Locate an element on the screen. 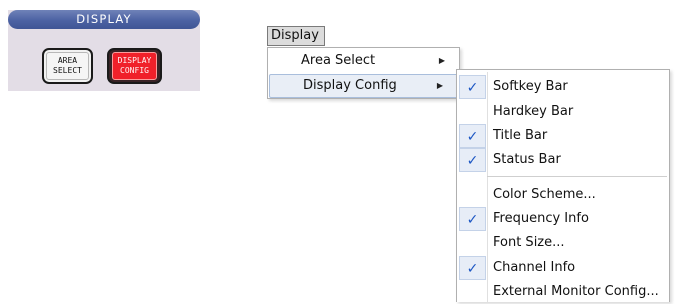 This screenshot has height=304, width=682. menu-item-label: Softkey Bar is located at coordinates (530, 86).